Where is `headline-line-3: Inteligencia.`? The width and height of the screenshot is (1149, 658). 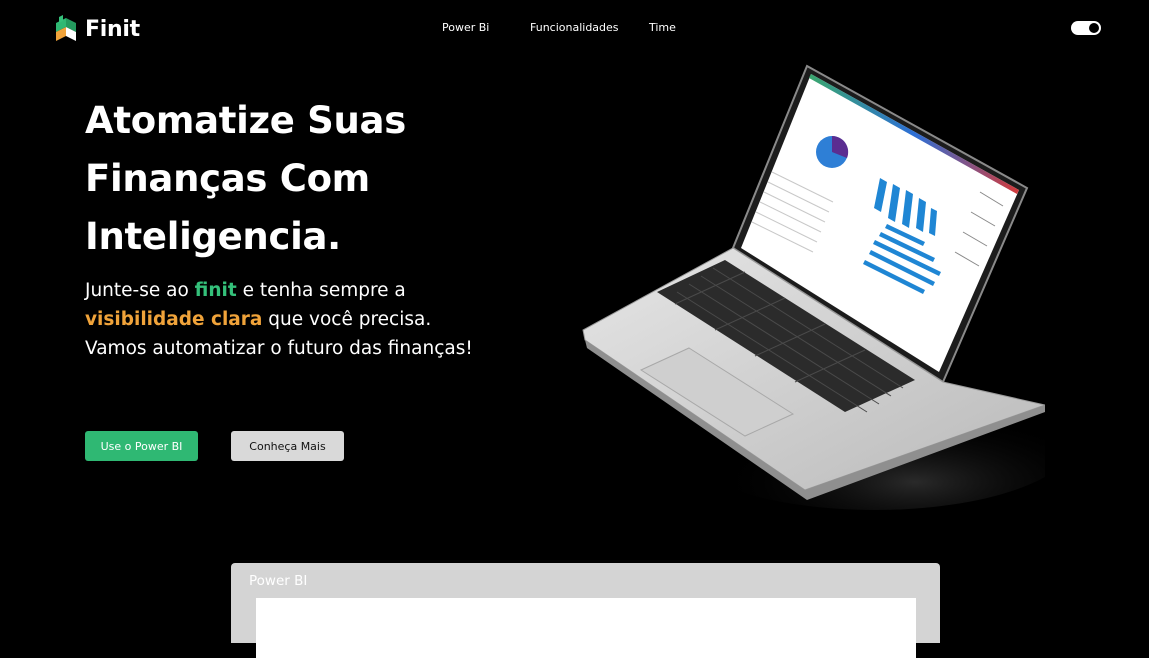 headline-line-3: Inteligencia. is located at coordinates (213, 236).